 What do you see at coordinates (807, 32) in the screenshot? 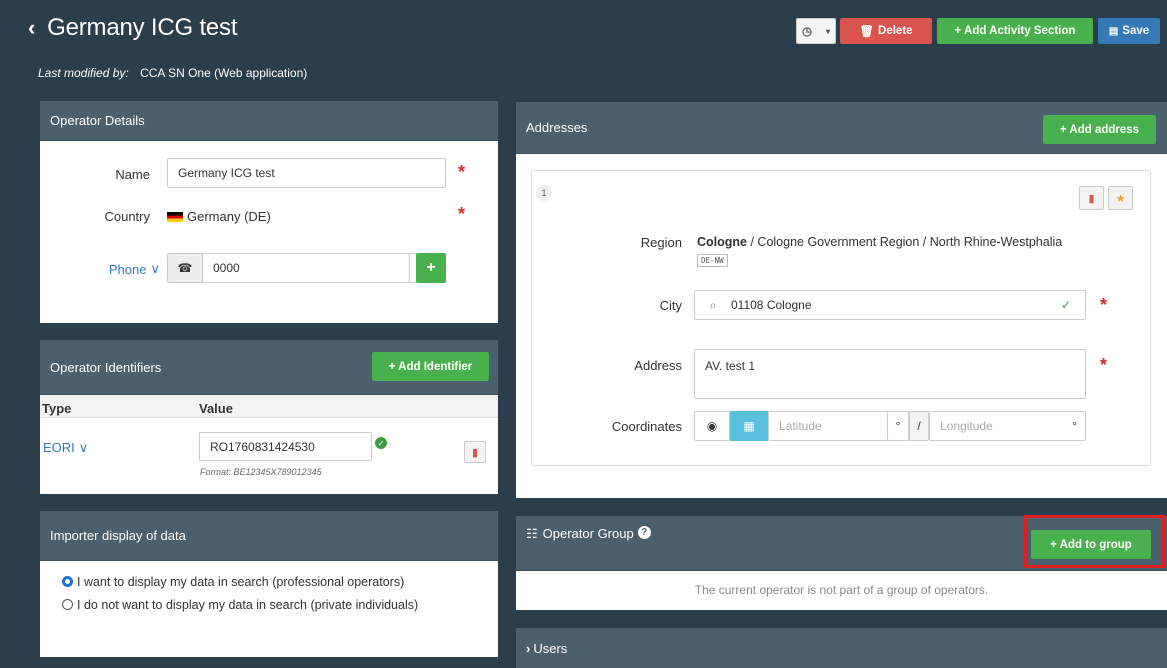
I see `clock-icon: ◷` at bounding box center [807, 32].